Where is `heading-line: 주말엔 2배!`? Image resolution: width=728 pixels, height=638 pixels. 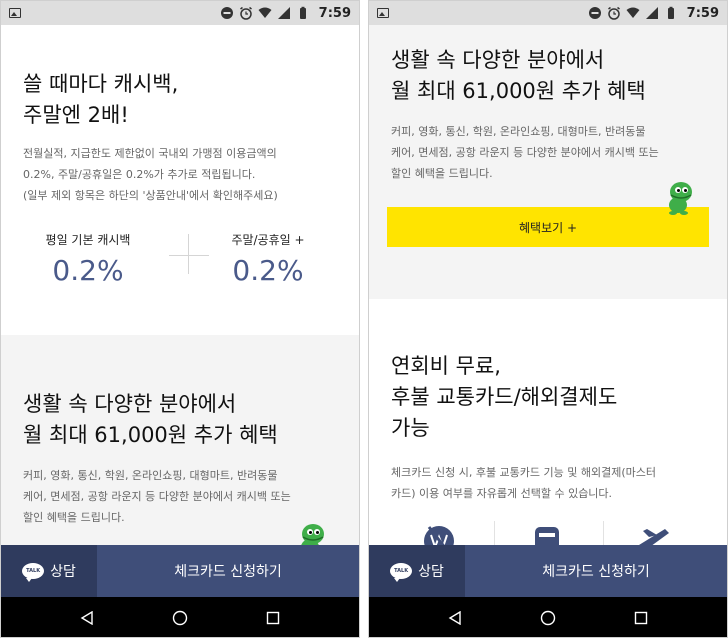
heading-line: 주말엔 2배! is located at coordinates (76, 115).